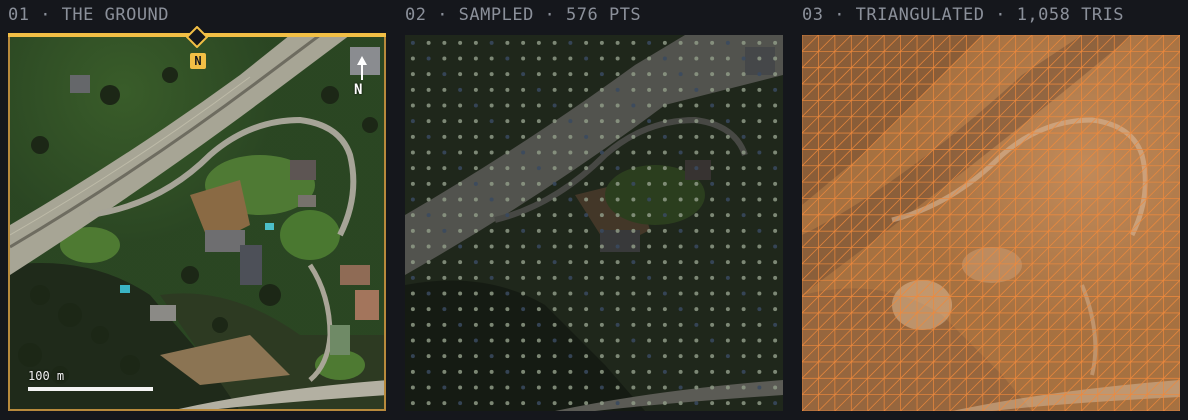 This screenshot has width=1188, height=420. Describe the element at coordinates (197, 37) in the screenshot. I see `north-marker-icon` at that location.